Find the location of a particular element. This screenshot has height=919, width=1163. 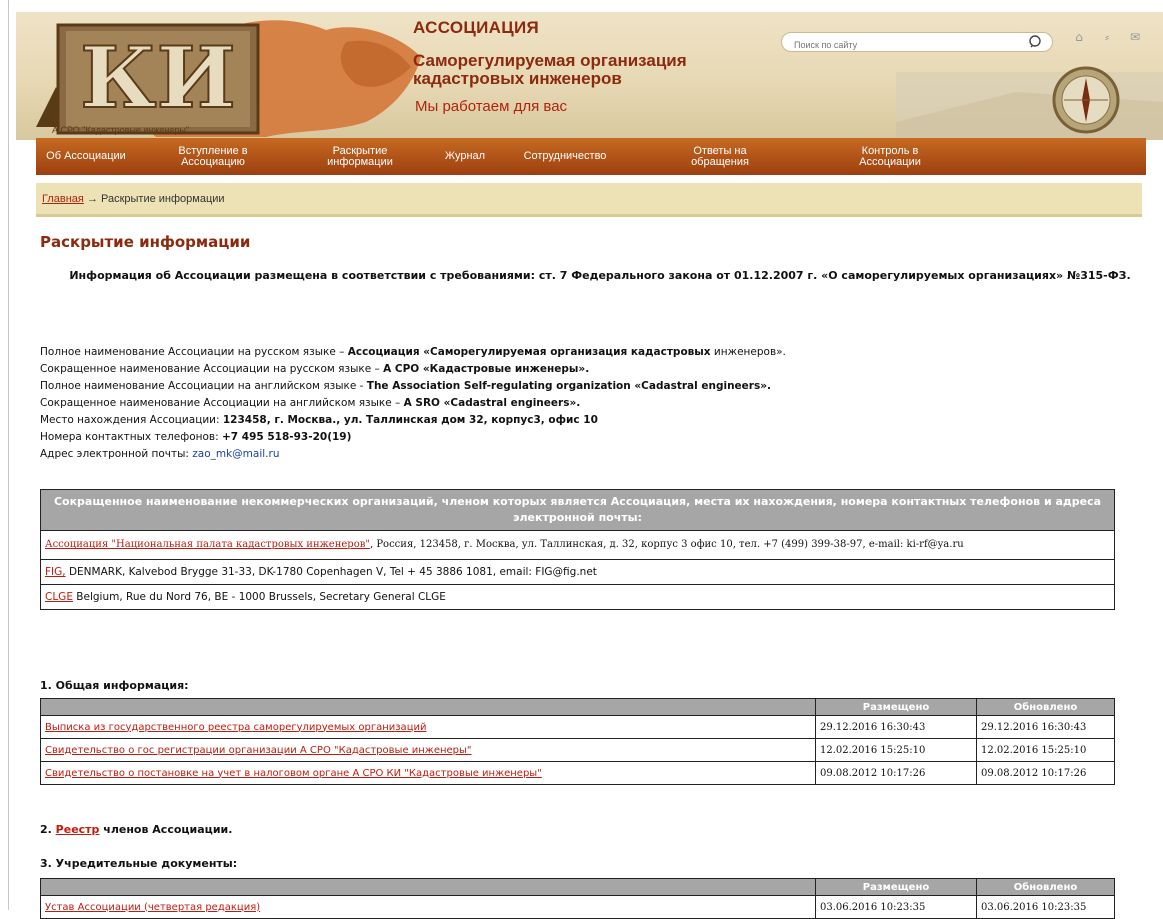

breadcrumb: Главная → Раскрытие информации is located at coordinates (589, 200).